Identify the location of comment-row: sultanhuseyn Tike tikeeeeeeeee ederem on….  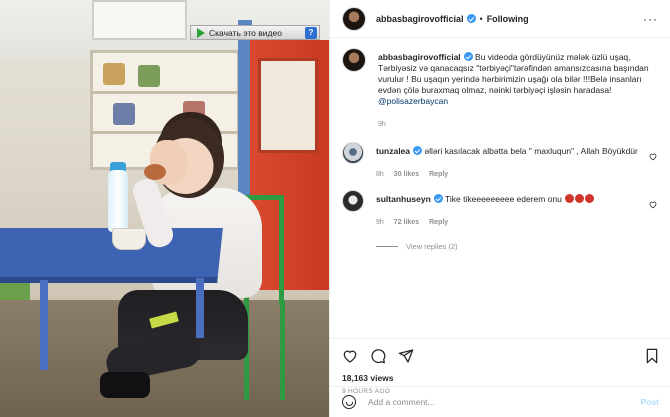
(500, 209).